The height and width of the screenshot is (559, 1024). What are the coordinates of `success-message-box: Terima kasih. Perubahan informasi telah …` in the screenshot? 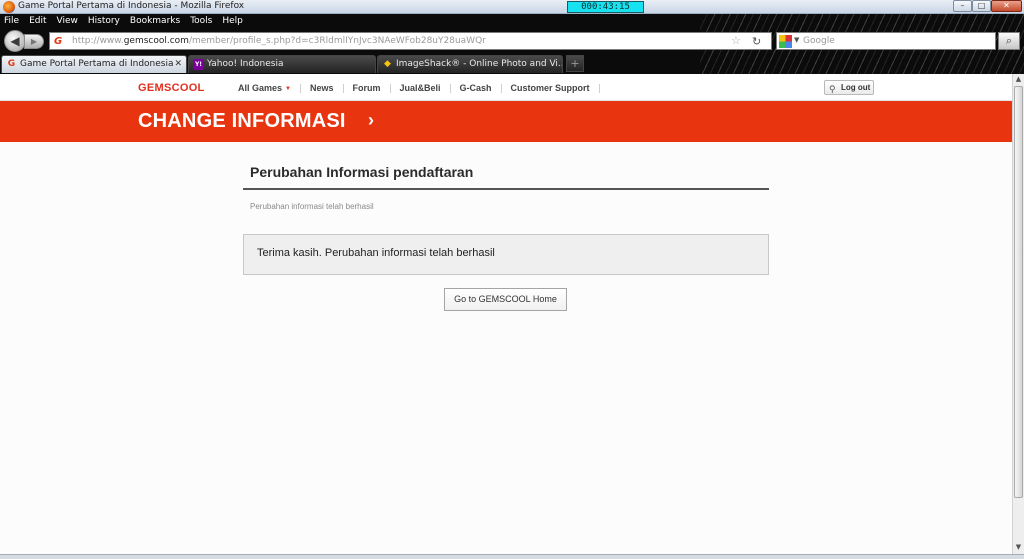 It's located at (506, 254).